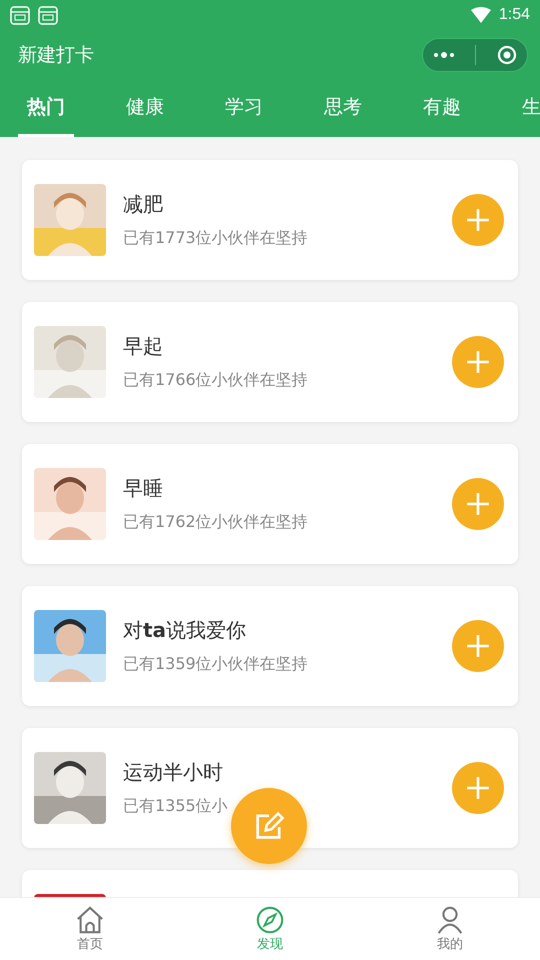 Image resolution: width=540 pixels, height=960 pixels. What do you see at coordinates (90, 920) in the screenshot?
I see `home-icon` at bounding box center [90, 920].